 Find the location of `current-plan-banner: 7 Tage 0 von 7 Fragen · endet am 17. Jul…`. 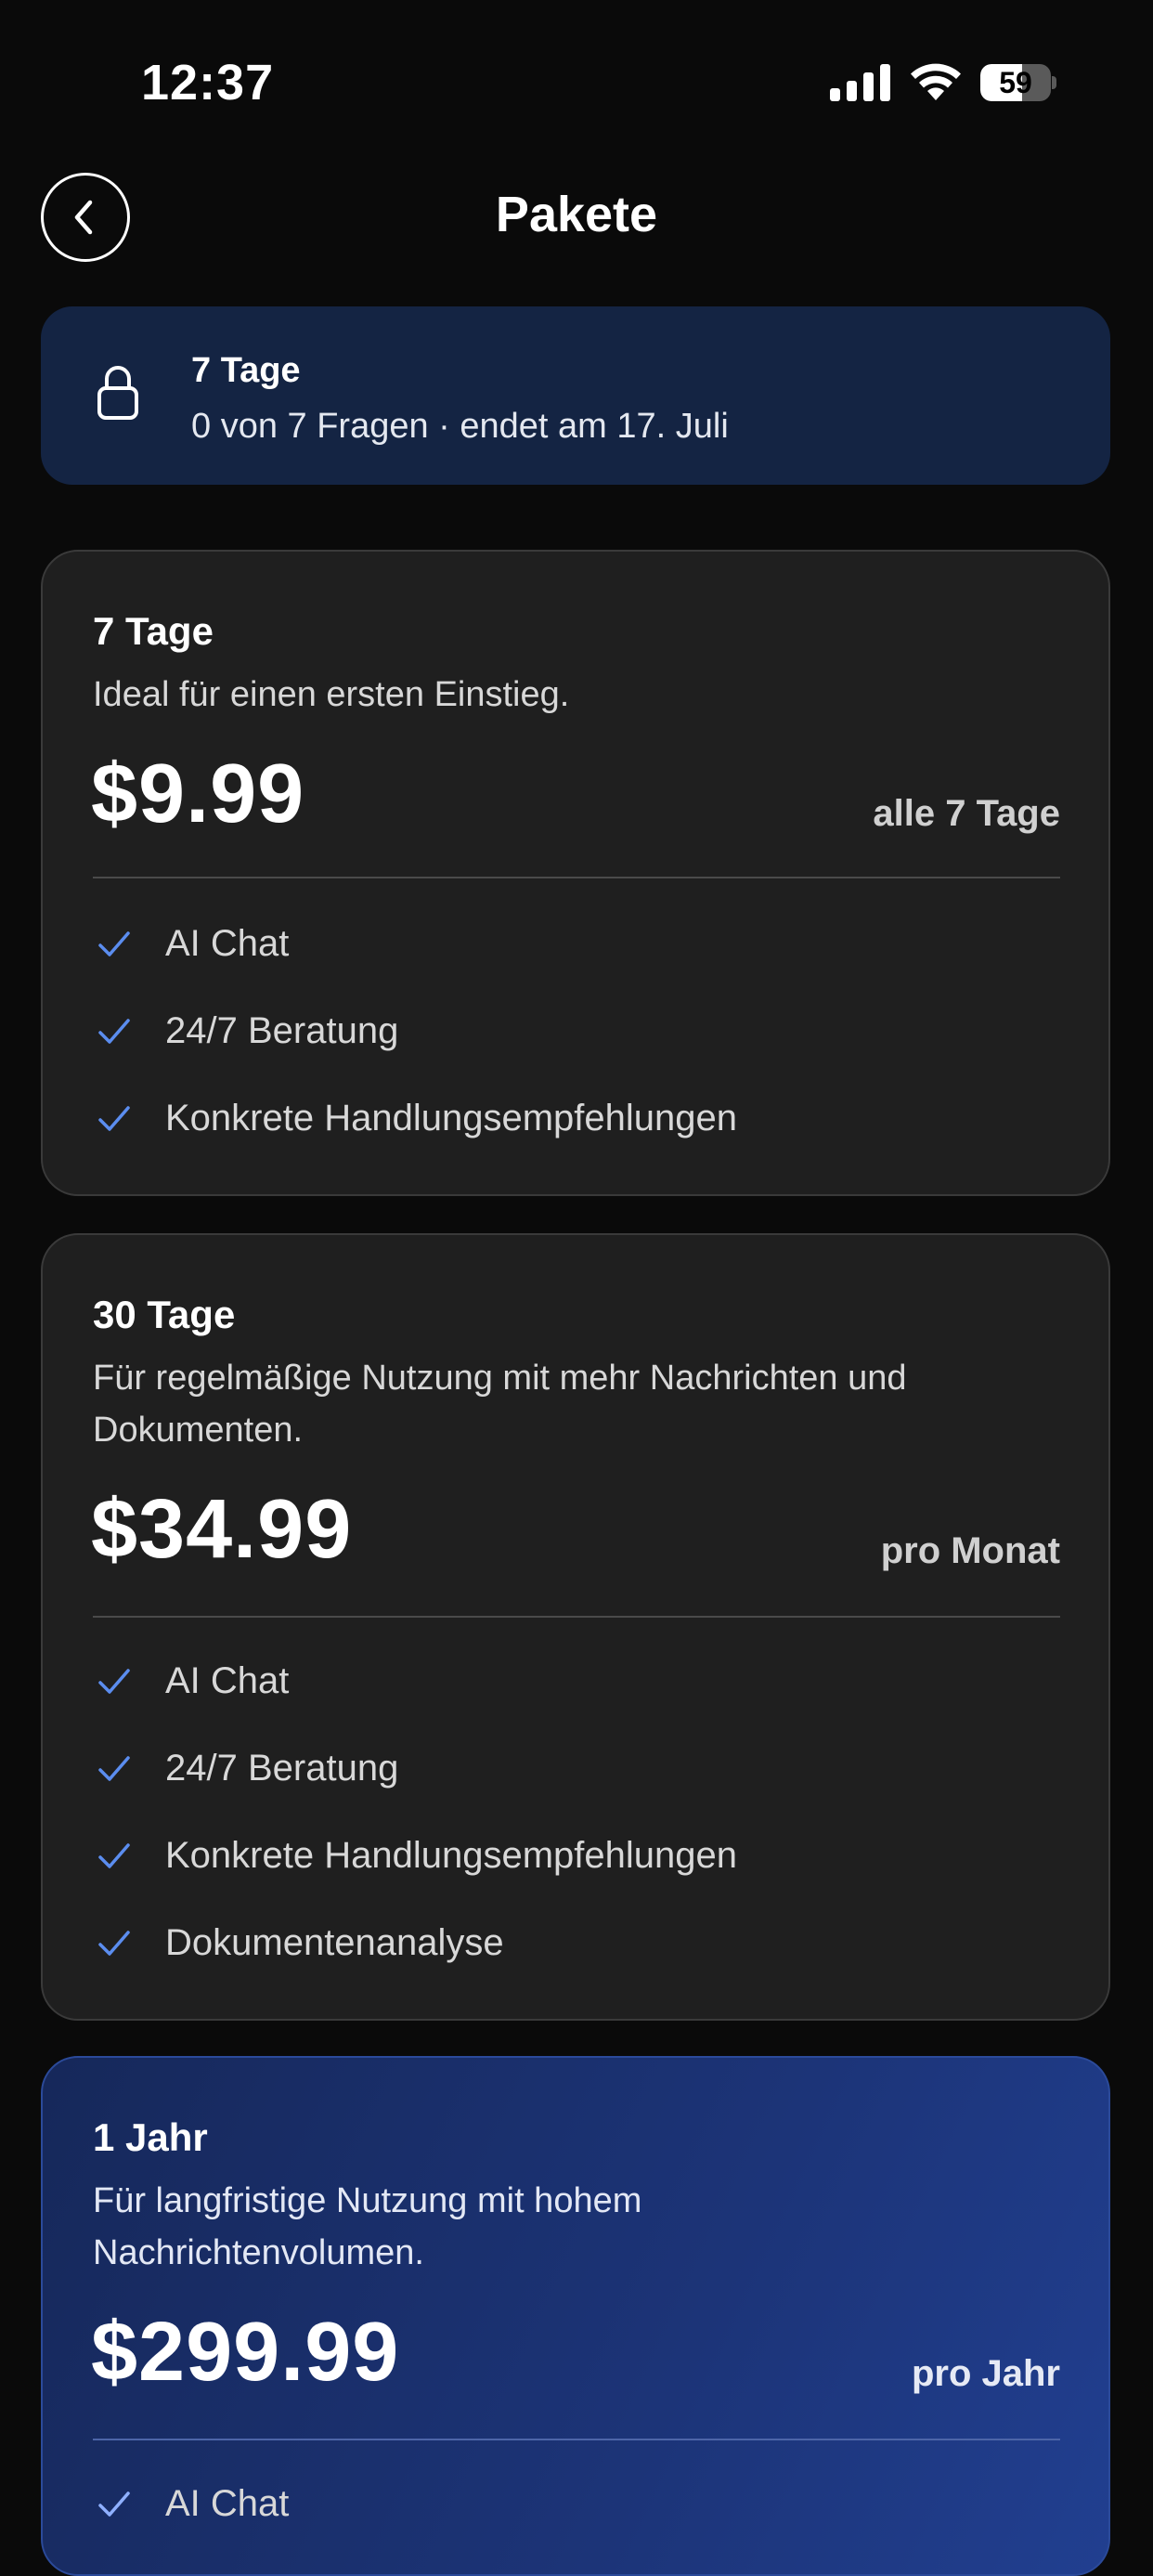

current-plan-banner: 7 Tage 0 von 7 Fragen · endet am 17. Jul… is located at coordinates (575, 395).